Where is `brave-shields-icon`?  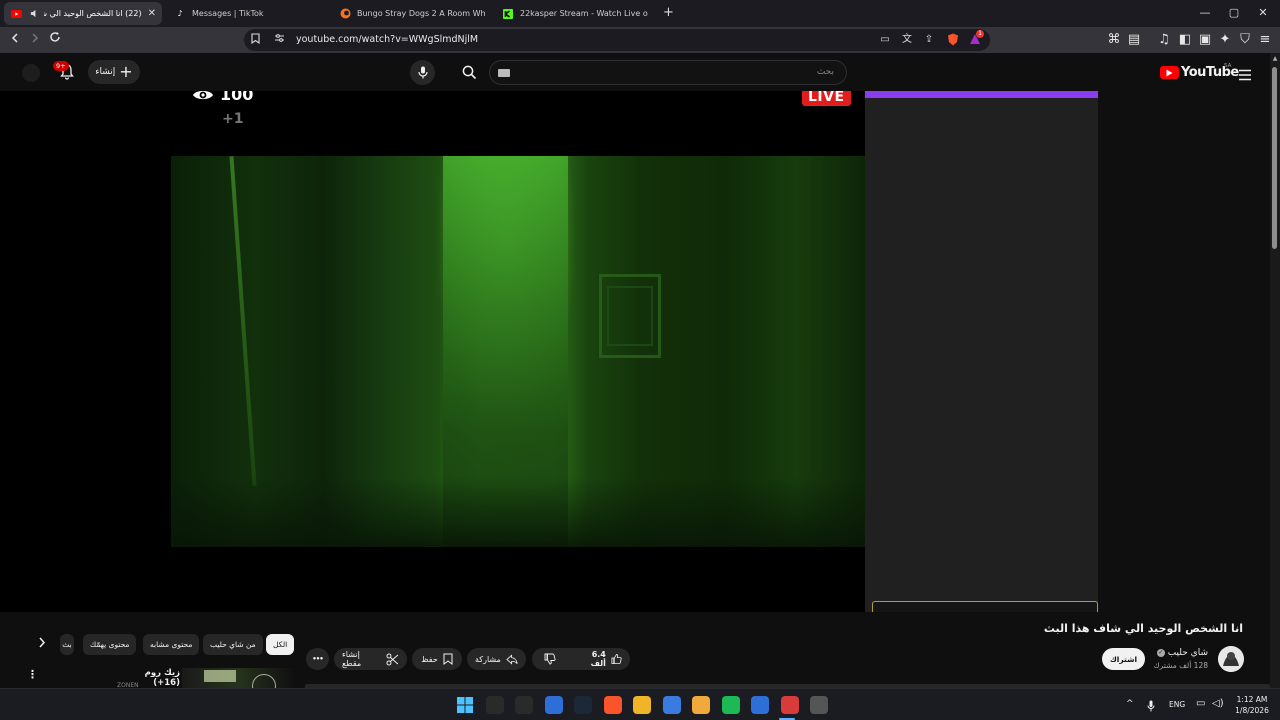
brave-shields-icon is located at coordinates (953, 40).